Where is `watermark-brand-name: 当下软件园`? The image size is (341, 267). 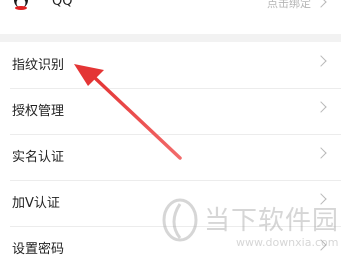
watermark-brand-name: 当下软件园 is located at coordinates (272, 221).